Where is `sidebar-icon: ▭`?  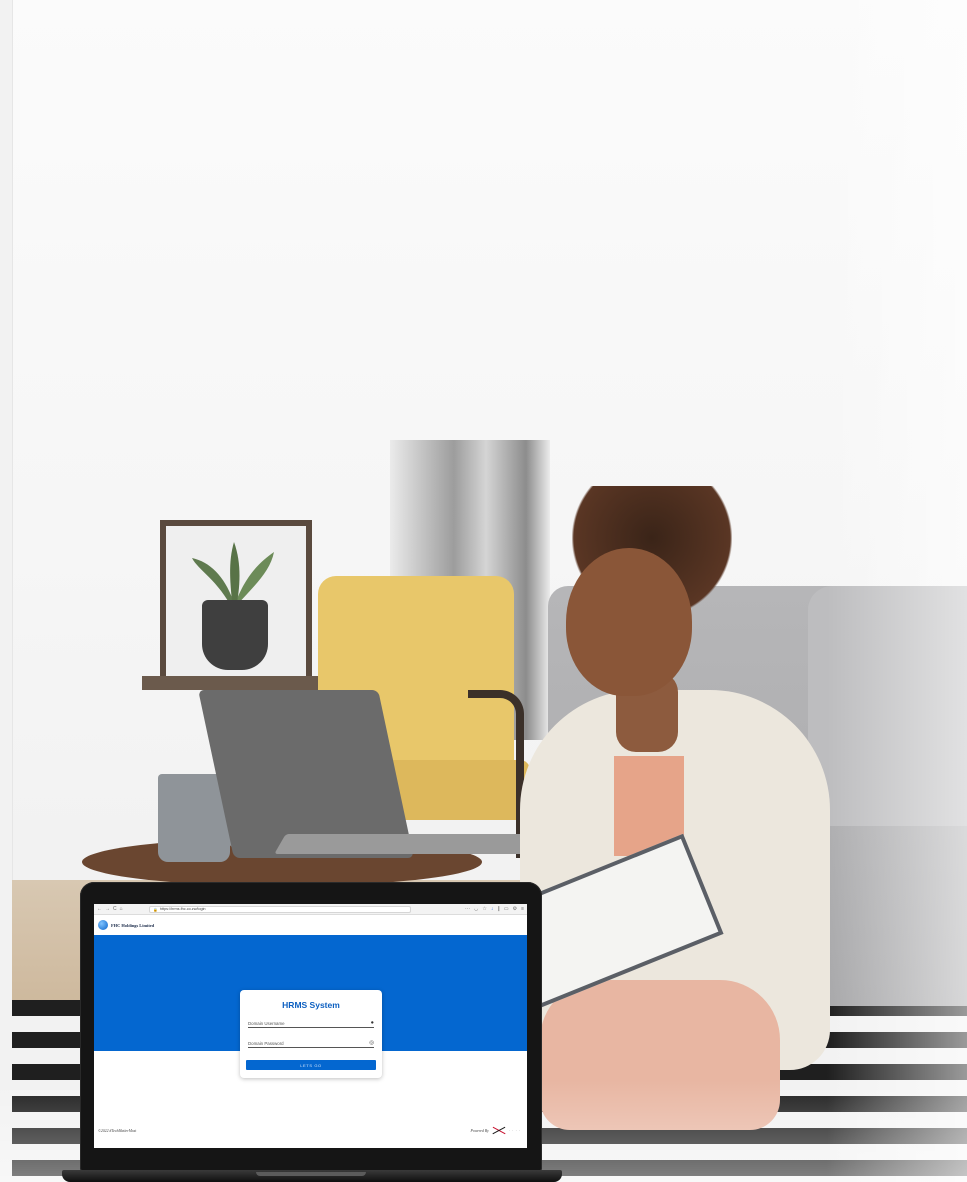
sidebar-icon: ▭ is located at coordinates (506, 909).